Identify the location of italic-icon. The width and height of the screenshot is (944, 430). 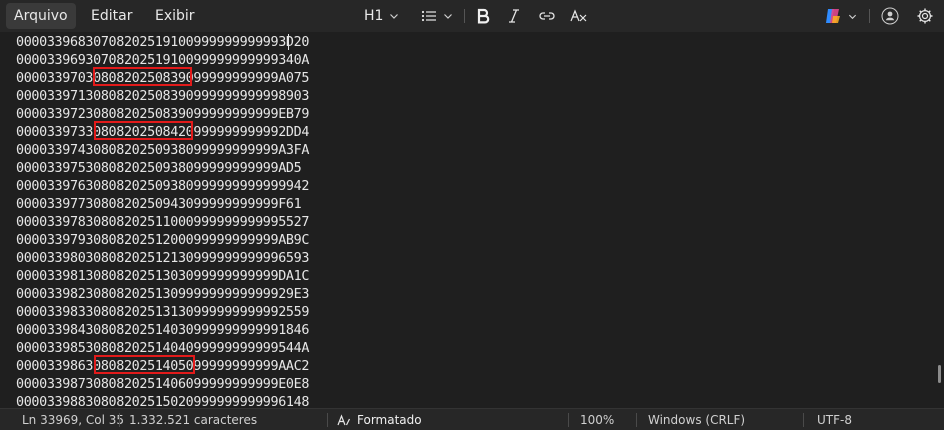
(514, 16).